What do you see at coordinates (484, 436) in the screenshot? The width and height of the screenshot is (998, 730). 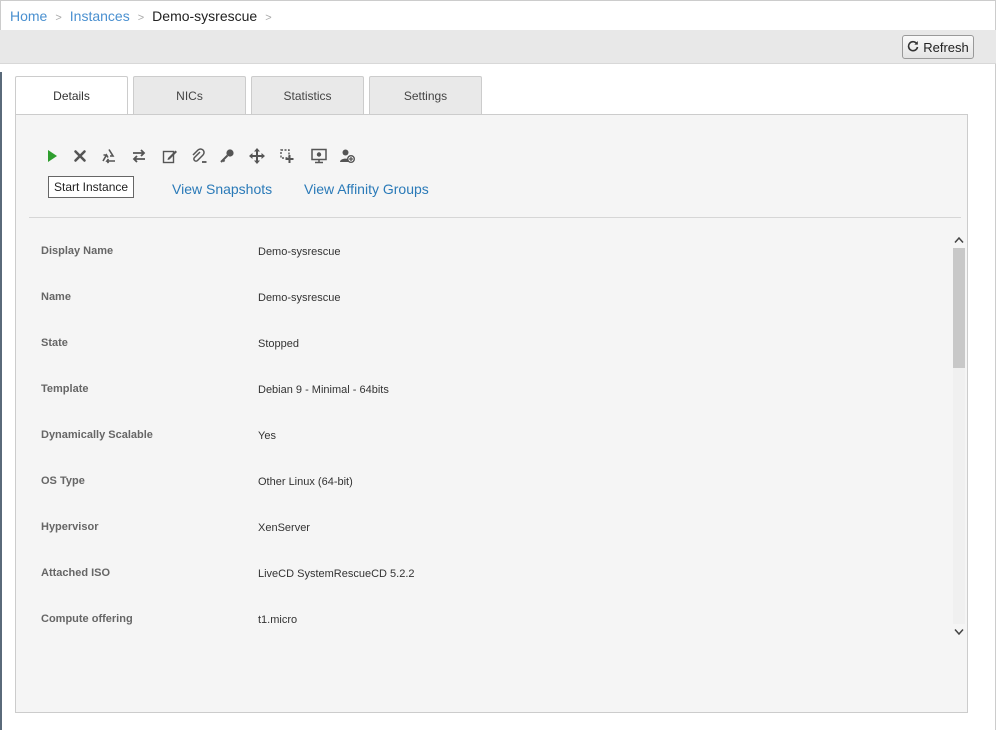 I see `detail-row-dynamically-scalable: Dynamically Scalable Yes` at bounding box center [484, 436].